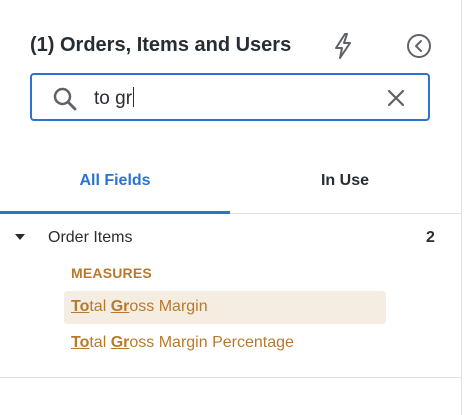 The height and width of the screenshot is (415, 474). I want to click on caret-down-icon, so click(20, 237).